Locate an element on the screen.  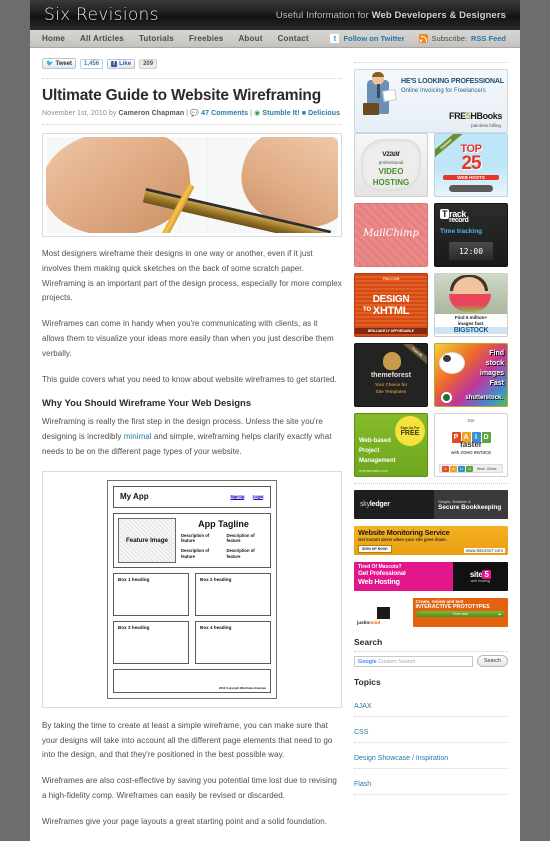
topic-link-flash: Flash is located at coordinates (362, 784).